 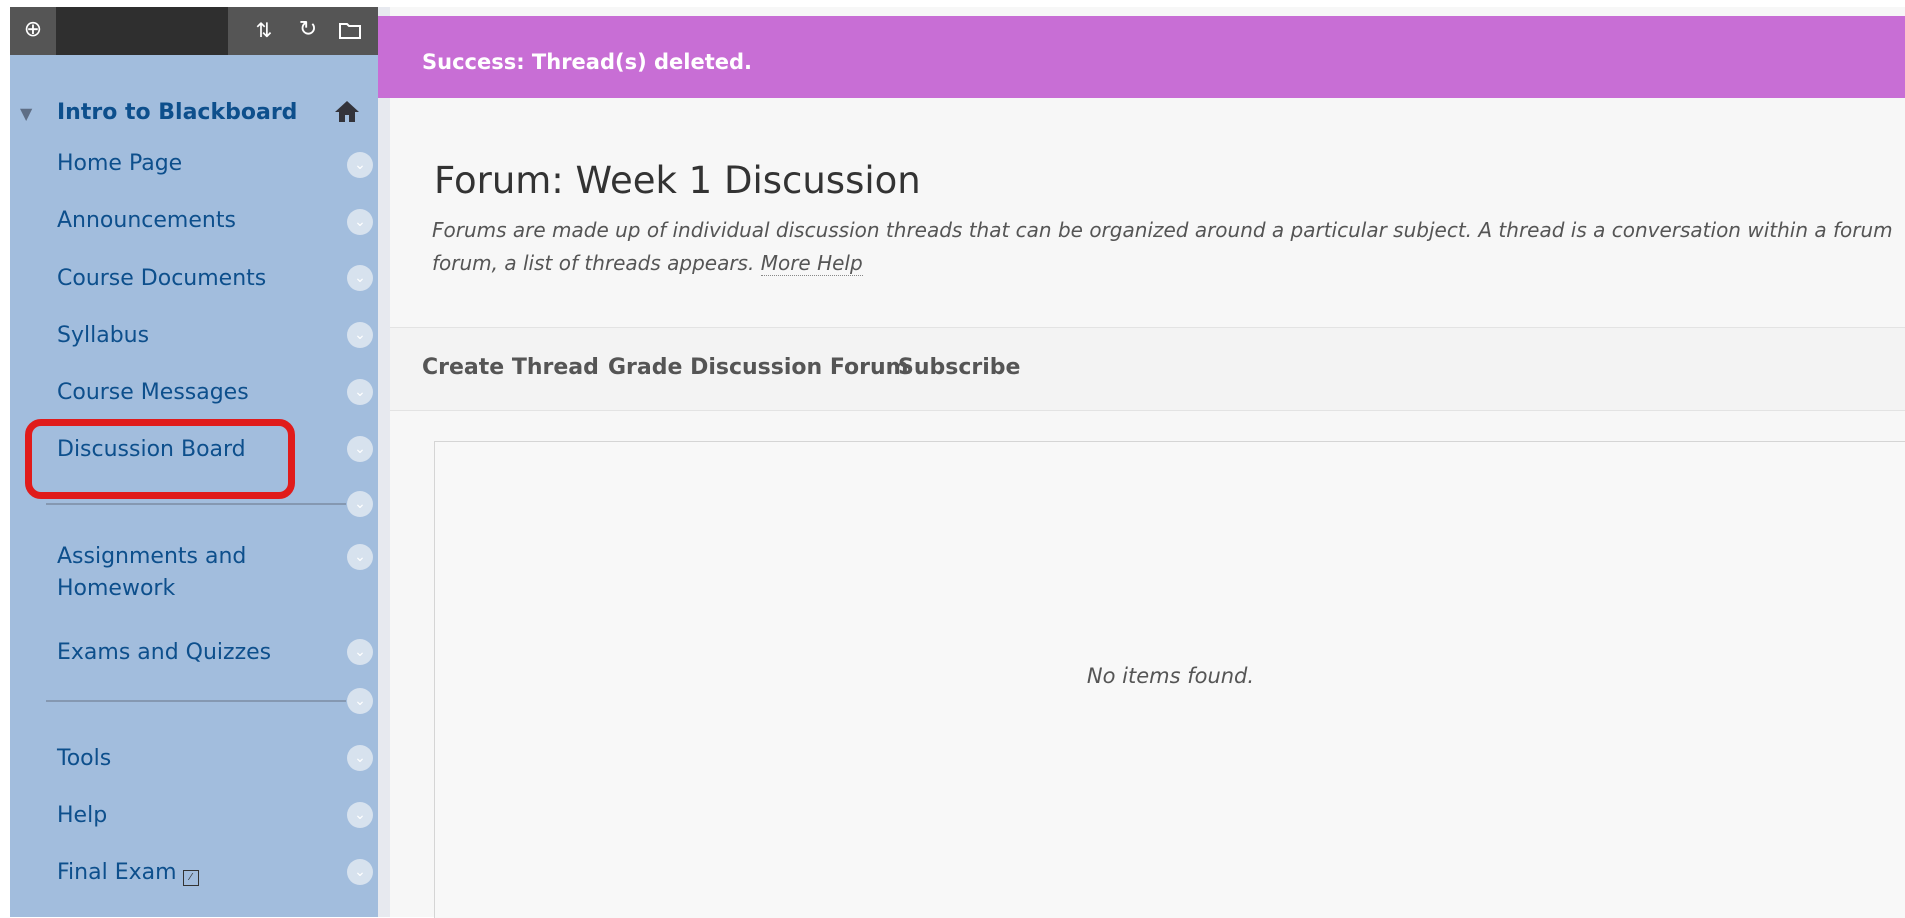 I want to click on sidebar-item-course-messages: Course Messages, so click(x=153, y=393).